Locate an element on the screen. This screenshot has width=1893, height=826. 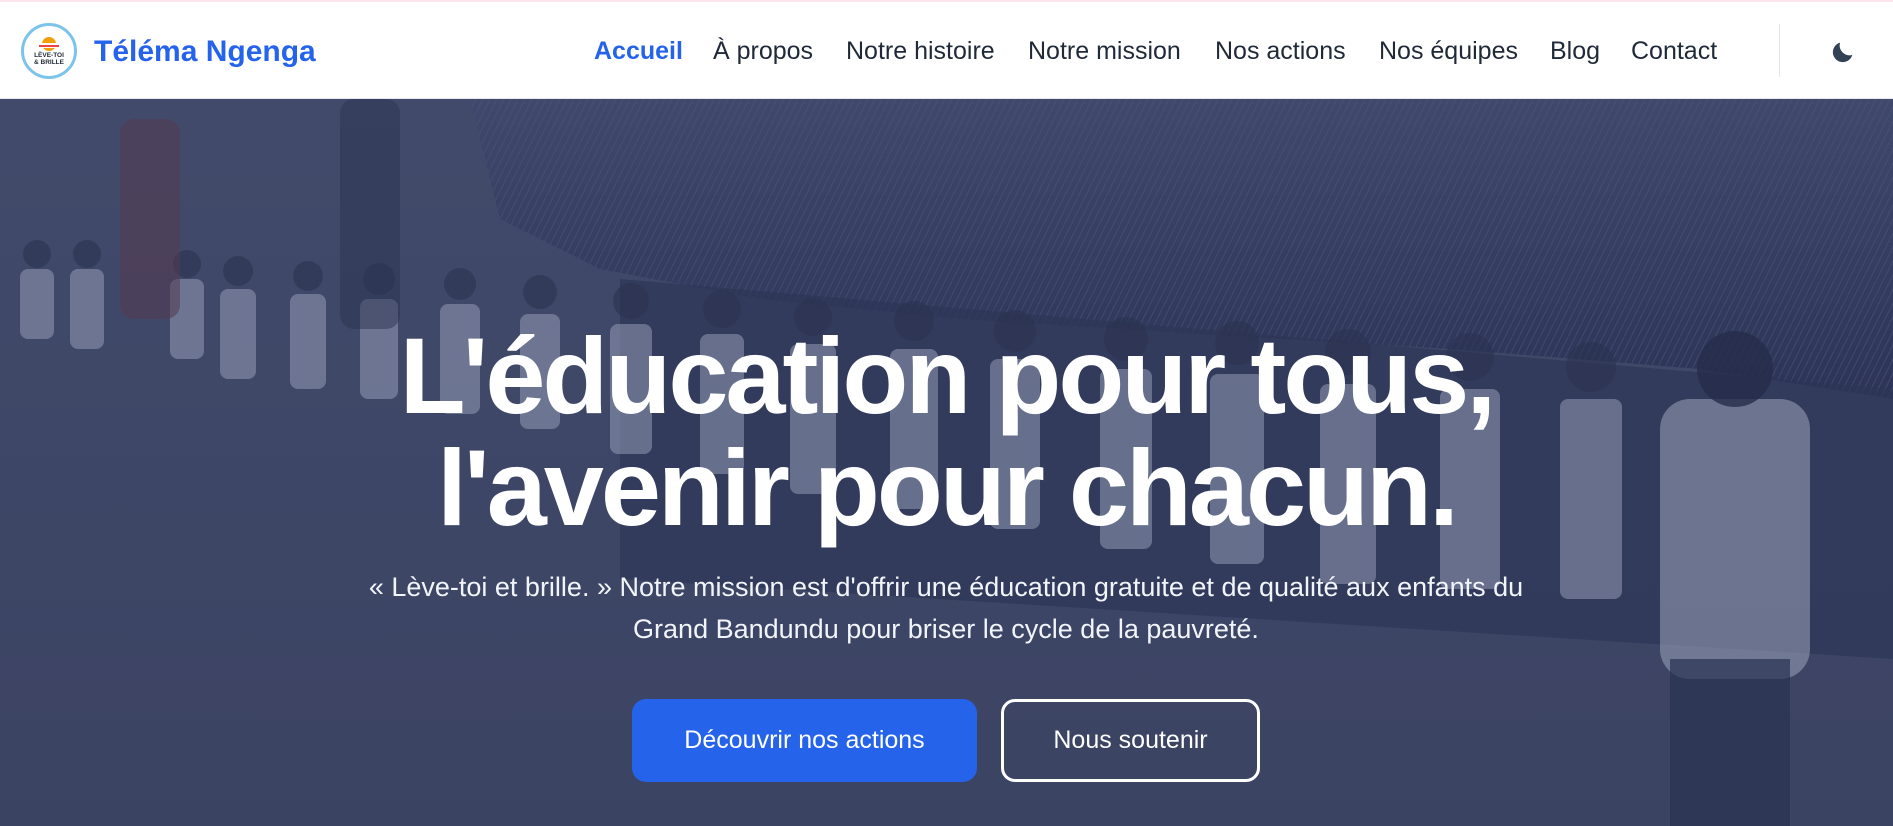
nav-item-a-propos: À propos is located at coordinates (763, 51).